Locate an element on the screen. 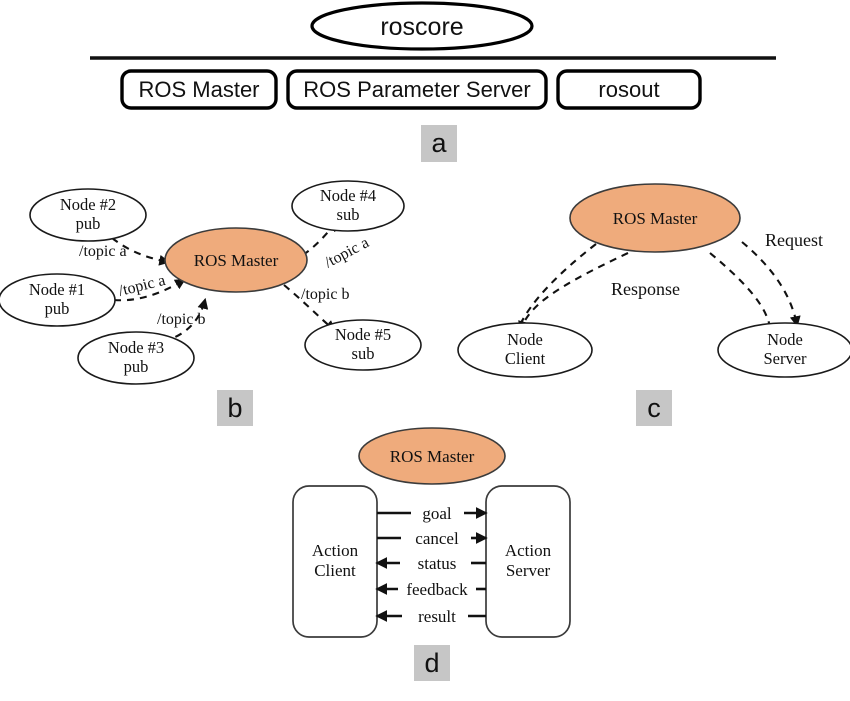  action-client-label-line1: Action is located at coordinates (335, 550).